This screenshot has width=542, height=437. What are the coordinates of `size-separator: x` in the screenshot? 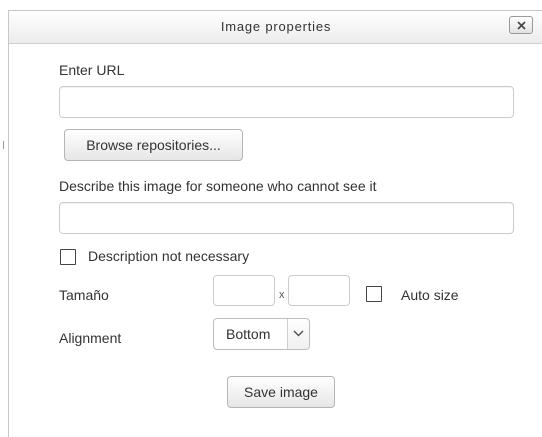 It's located at (282, 295).